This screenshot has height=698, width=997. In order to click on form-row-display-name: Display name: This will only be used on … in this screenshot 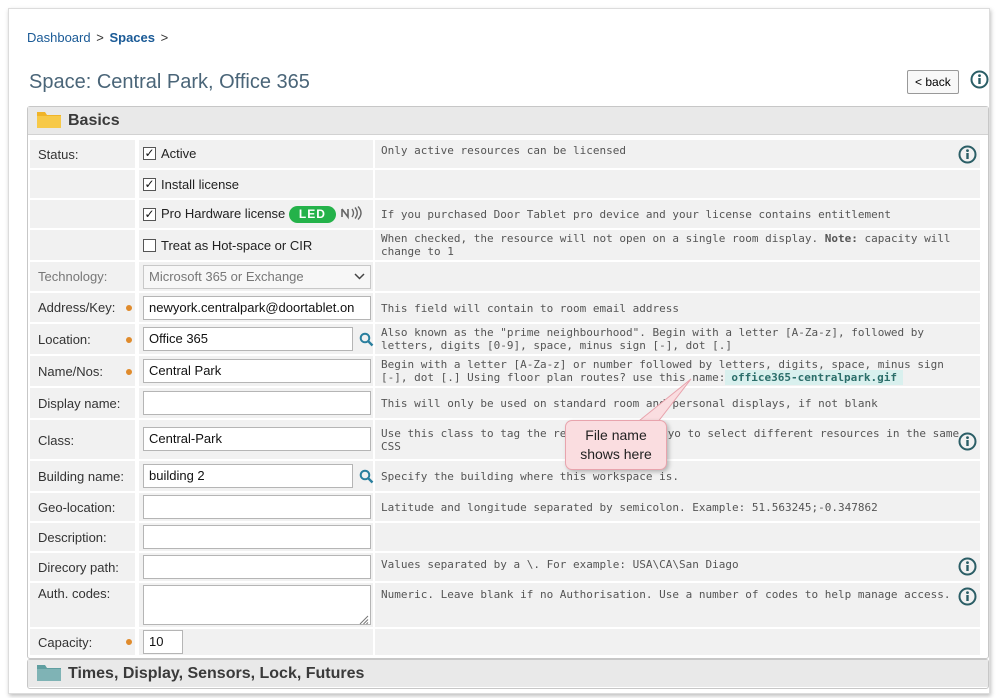, I will do `click(505, 403)`.